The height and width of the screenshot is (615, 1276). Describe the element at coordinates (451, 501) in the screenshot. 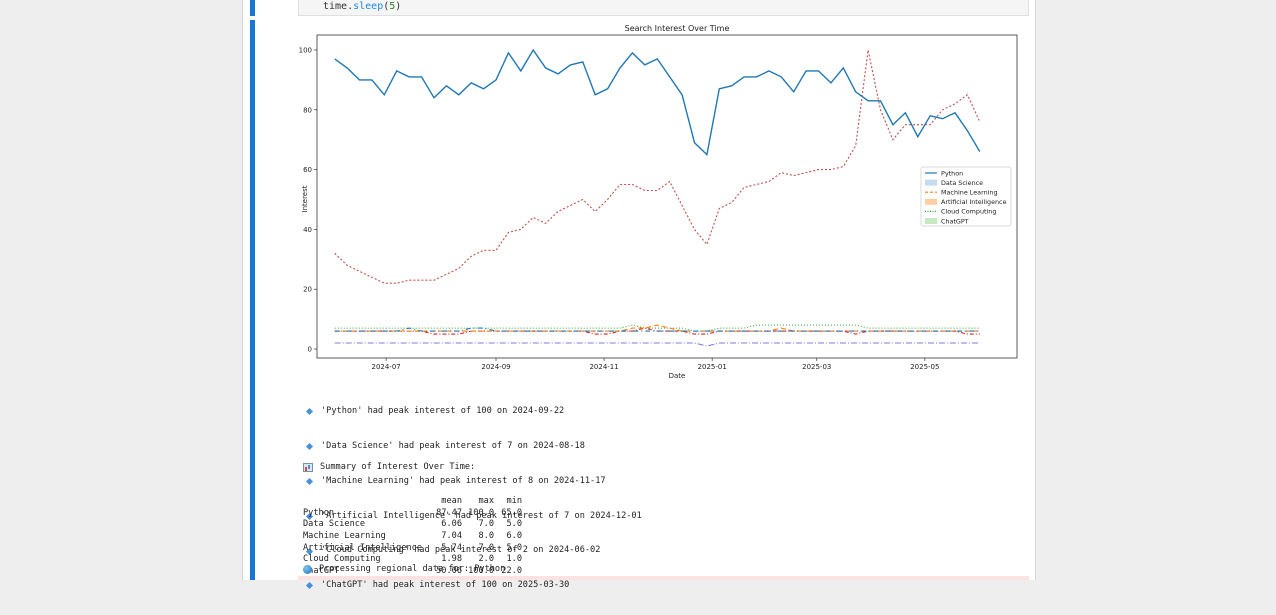

I see `column-header: mean` at that location.